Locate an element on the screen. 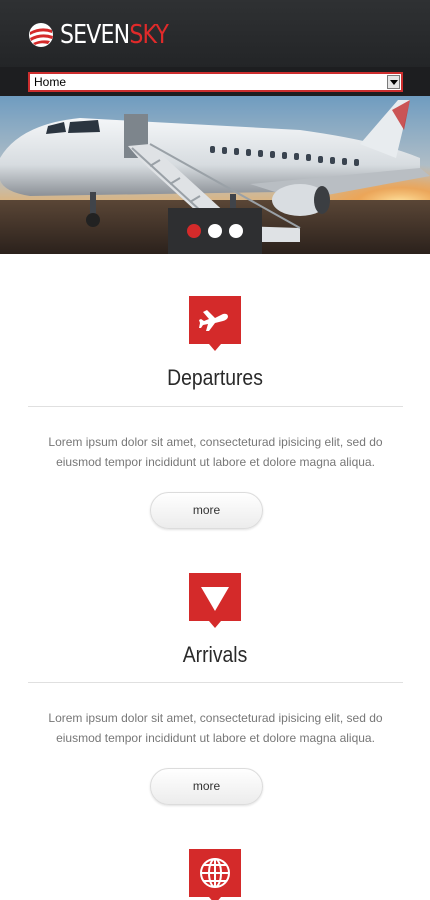 This screenshot has width=430, height=900. logo-icon is located at coordinates (41, 35).